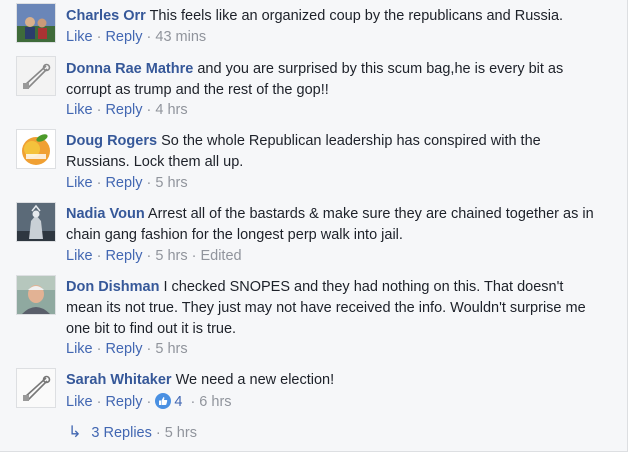 This screenshot has width=628, height=452. What do you see at coordinates (180, 37) in the screenshot?
I see `comment-timestamp: 43 mins` at bounding box center [180, 37].